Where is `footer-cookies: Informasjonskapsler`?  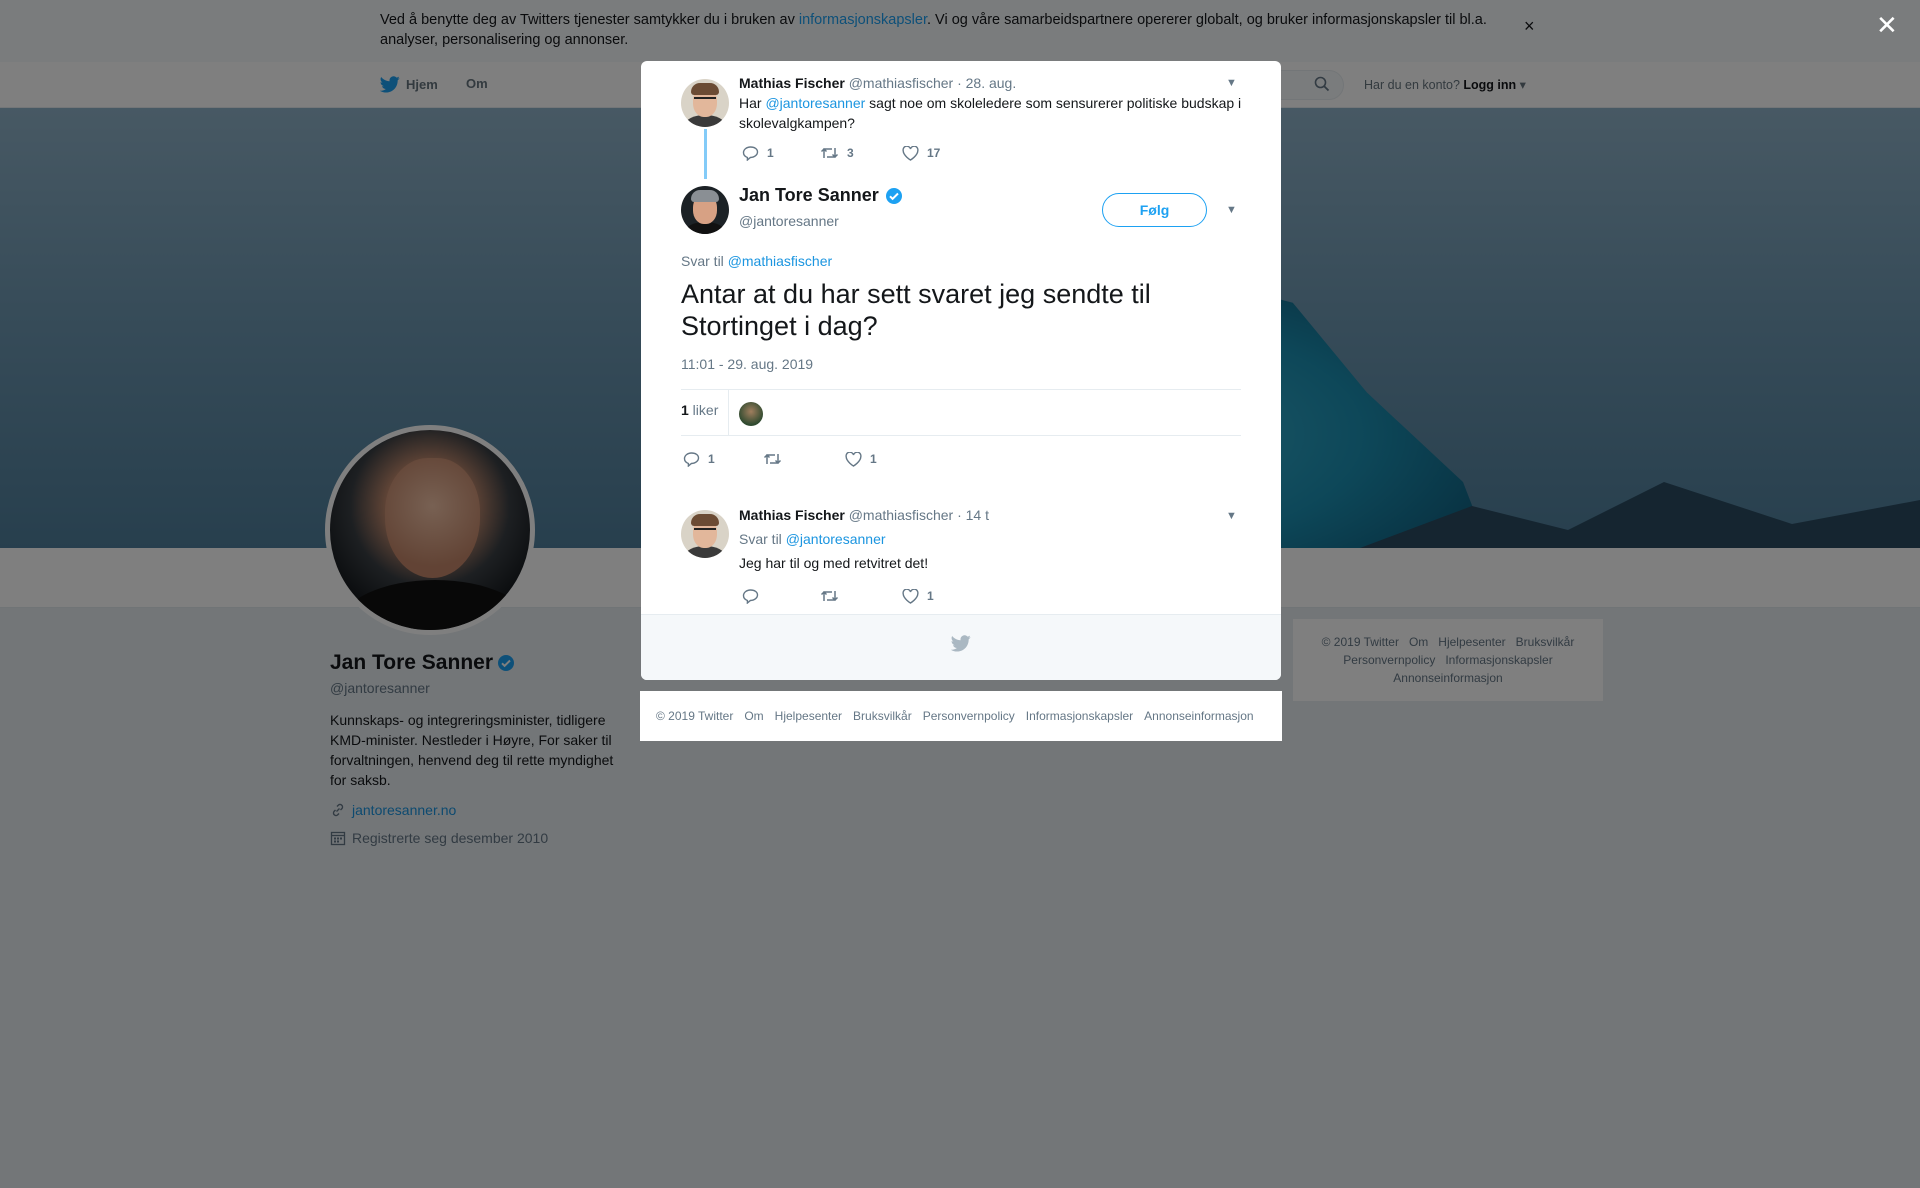 footer-cookies: Informasjonskapsler is located at coordinates (1079, 716).